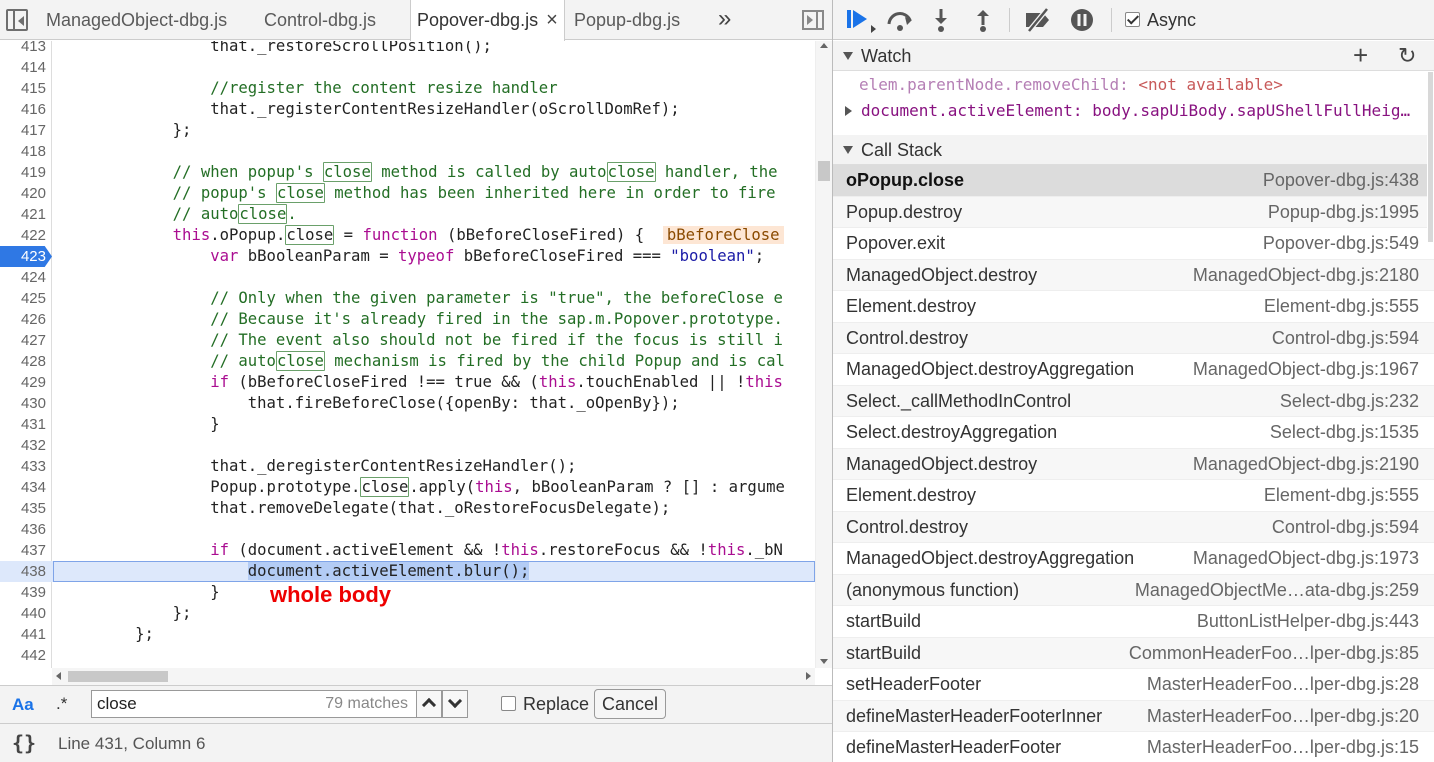  Describe the element at coordinates (23, 130) in the screenshot. I see `line-number: 417` at that location.